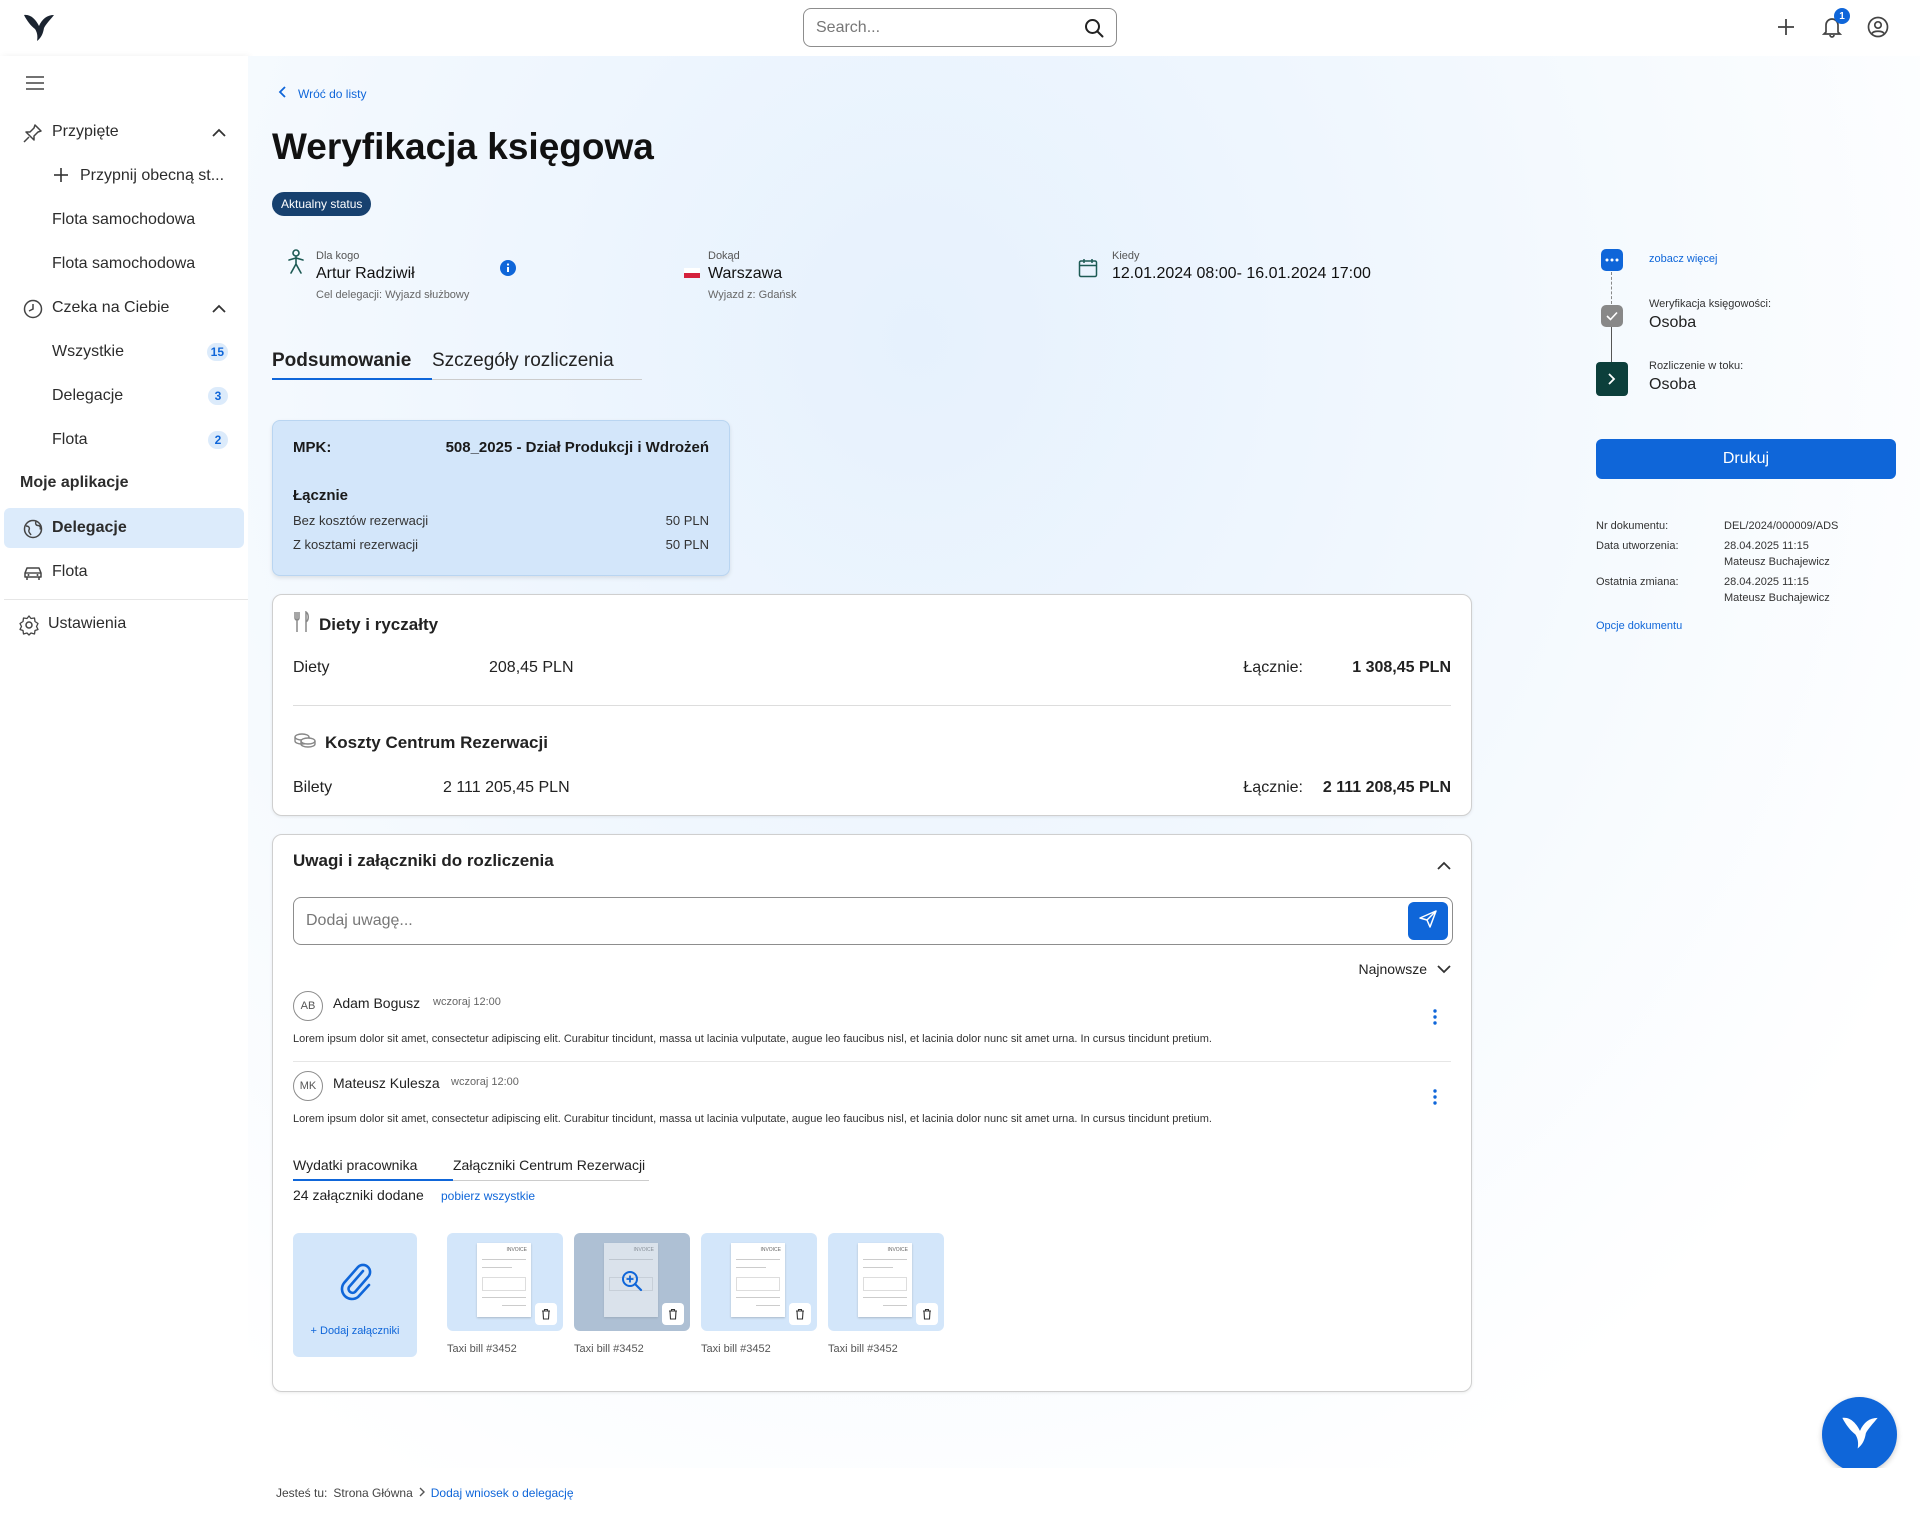 The width and height of the screenshot is (1920, 1516). What do you see at coordinates (1842, 16) in the screenshot?
I see `notification-badge: 1` at bounding box center [1842, 16].